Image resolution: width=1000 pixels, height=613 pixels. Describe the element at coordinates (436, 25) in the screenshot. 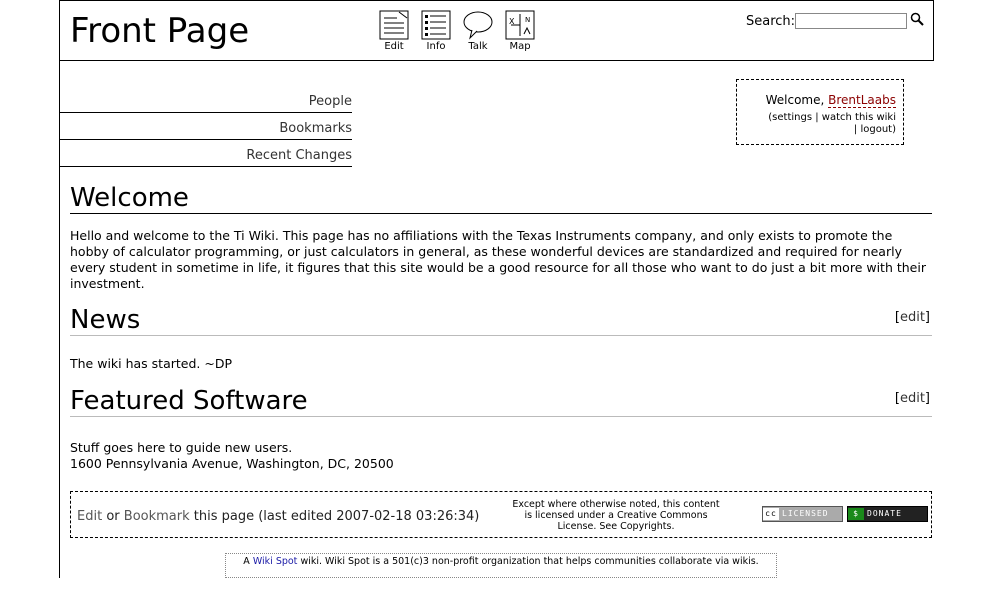

I see `info-icon` at that location.